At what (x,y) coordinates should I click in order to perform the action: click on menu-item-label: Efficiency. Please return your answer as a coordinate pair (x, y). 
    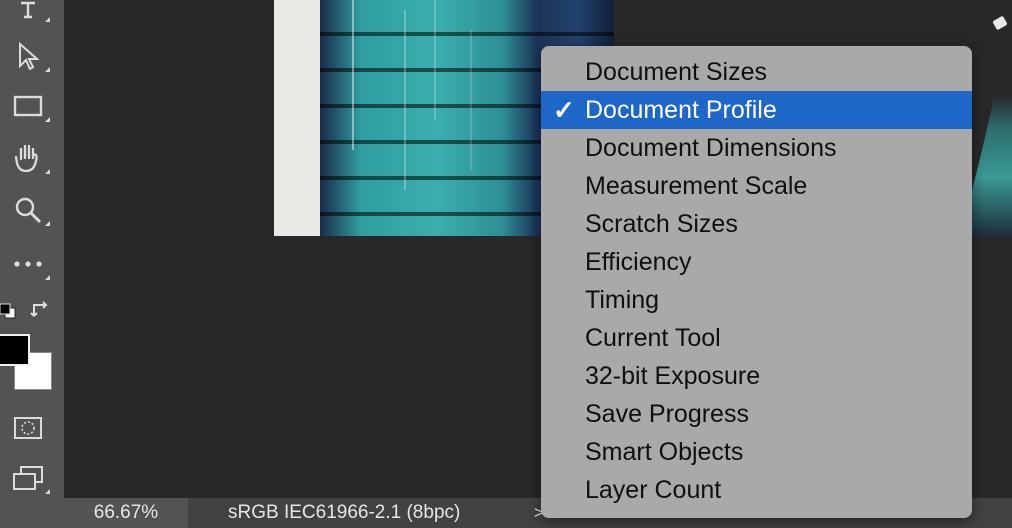
    Looking at the image, I should click on (638, 262).